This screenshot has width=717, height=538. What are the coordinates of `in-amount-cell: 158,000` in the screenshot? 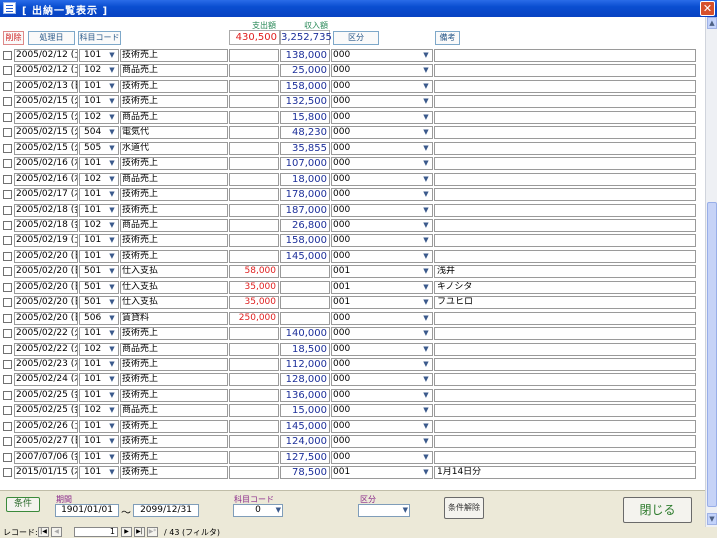 It's located at (305, 241).